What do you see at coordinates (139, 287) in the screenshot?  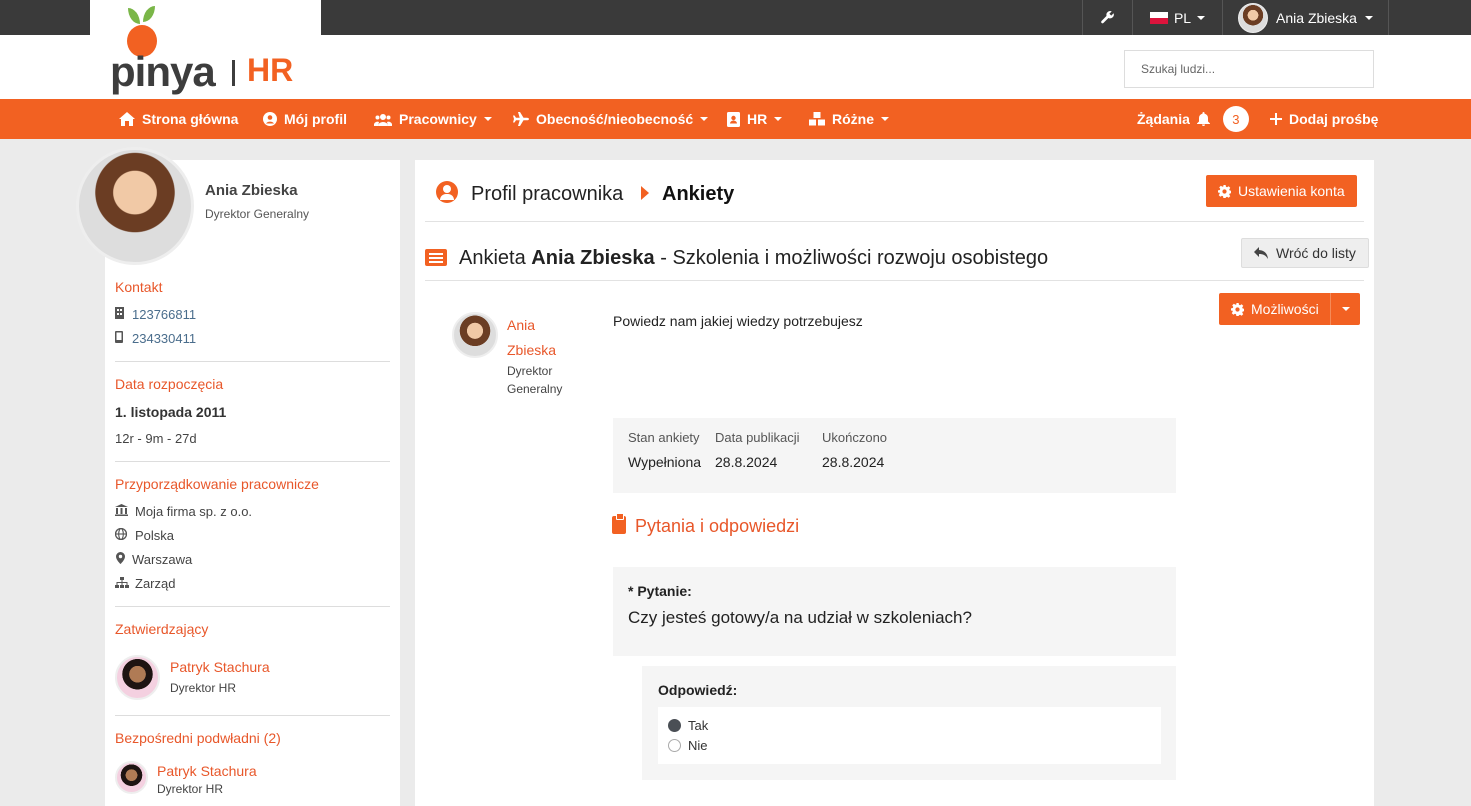 I see `contact-section-title: Kontakt` at bounding box center [139, 287].